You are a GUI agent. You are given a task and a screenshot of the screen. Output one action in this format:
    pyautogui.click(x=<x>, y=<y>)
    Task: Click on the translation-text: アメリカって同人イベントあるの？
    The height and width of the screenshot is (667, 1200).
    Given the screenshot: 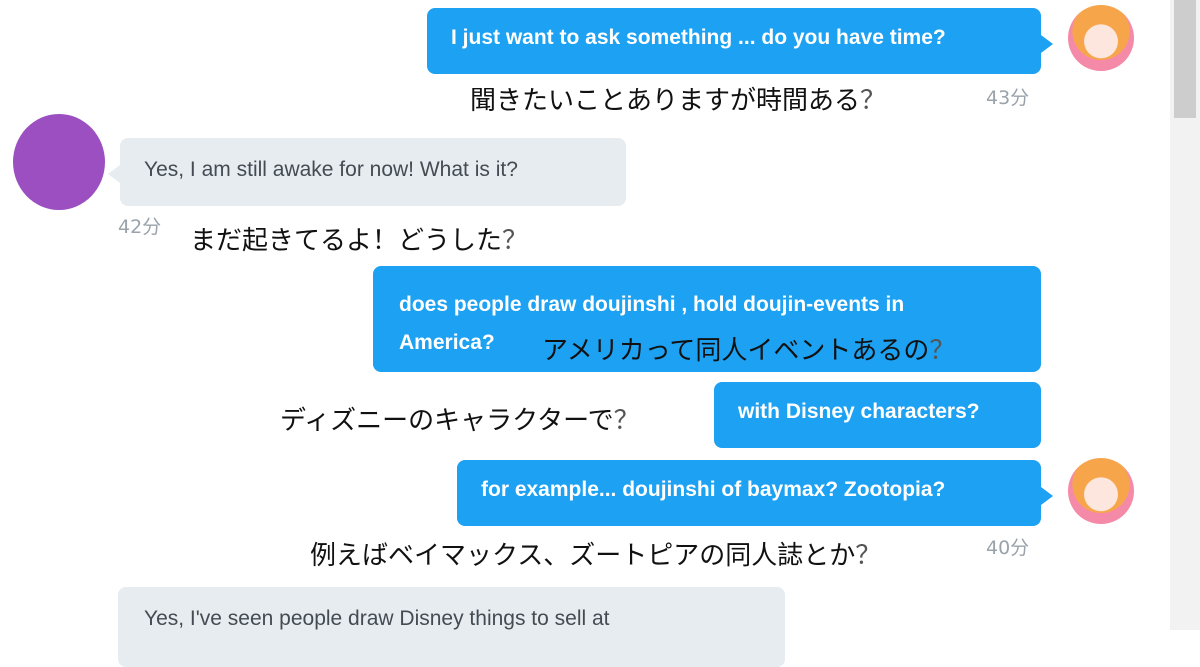 What is the action you would take?
    pyautogui.click(x=749, y=351)
    